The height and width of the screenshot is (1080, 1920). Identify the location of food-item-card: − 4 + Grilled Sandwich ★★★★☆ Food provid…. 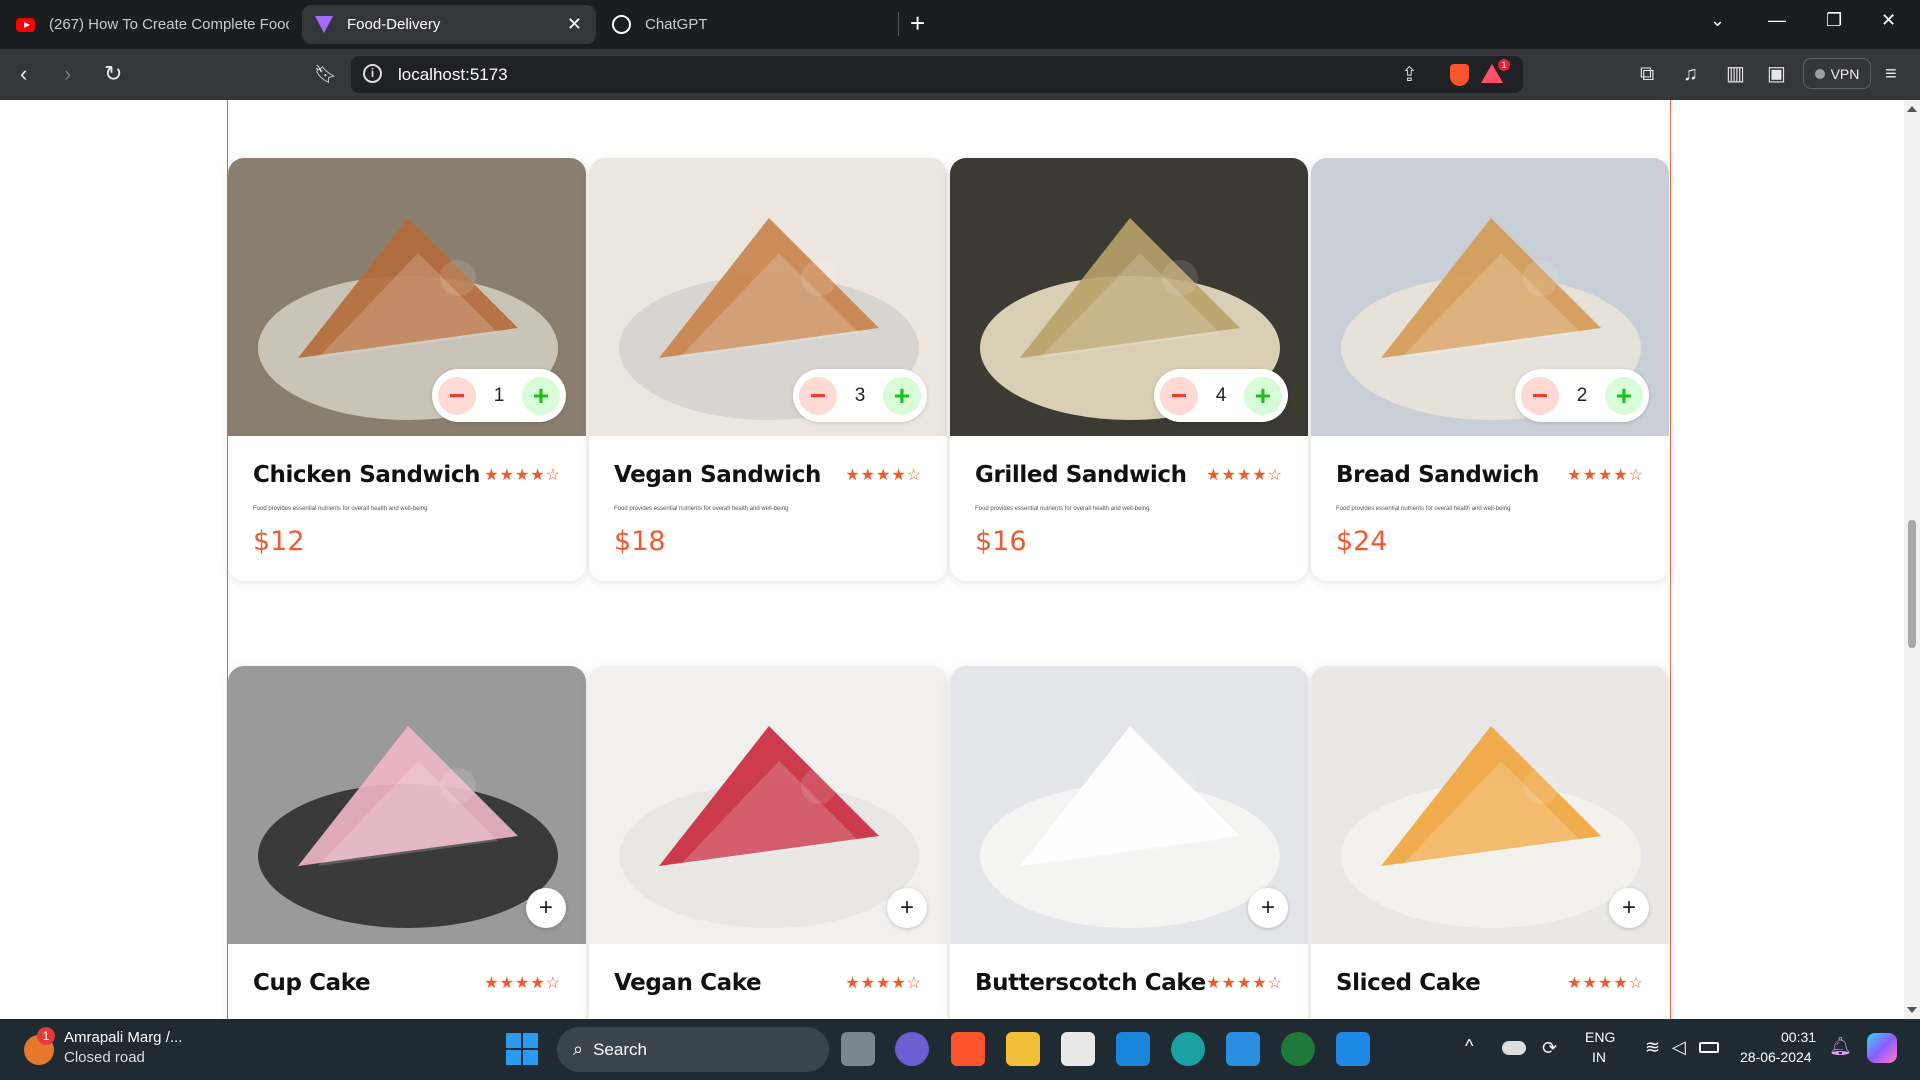
(1129, 369).